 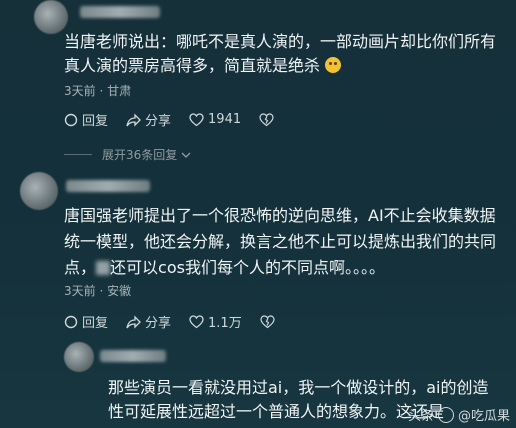 I want to click on comment-meta: 3天前 · 安徽, so click(x=98, y=291).